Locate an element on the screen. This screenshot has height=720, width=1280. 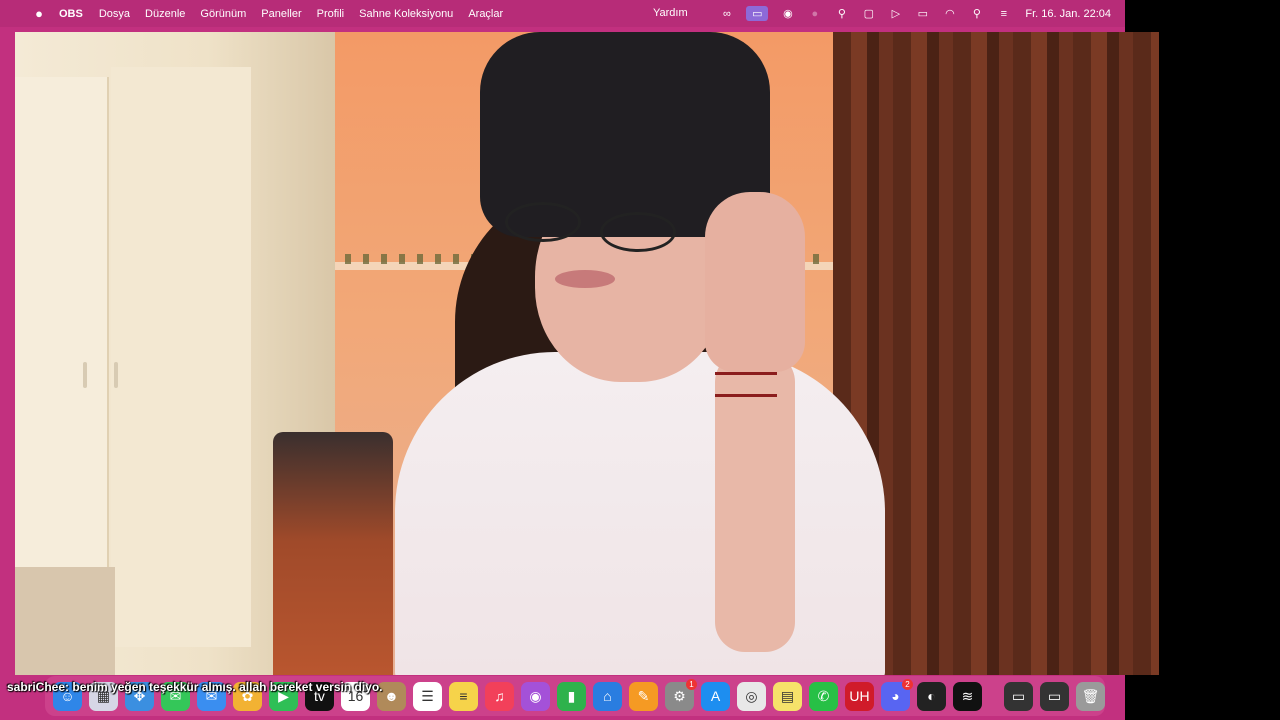
stickies-icon: ▤ is located at coordinates (787, 696).